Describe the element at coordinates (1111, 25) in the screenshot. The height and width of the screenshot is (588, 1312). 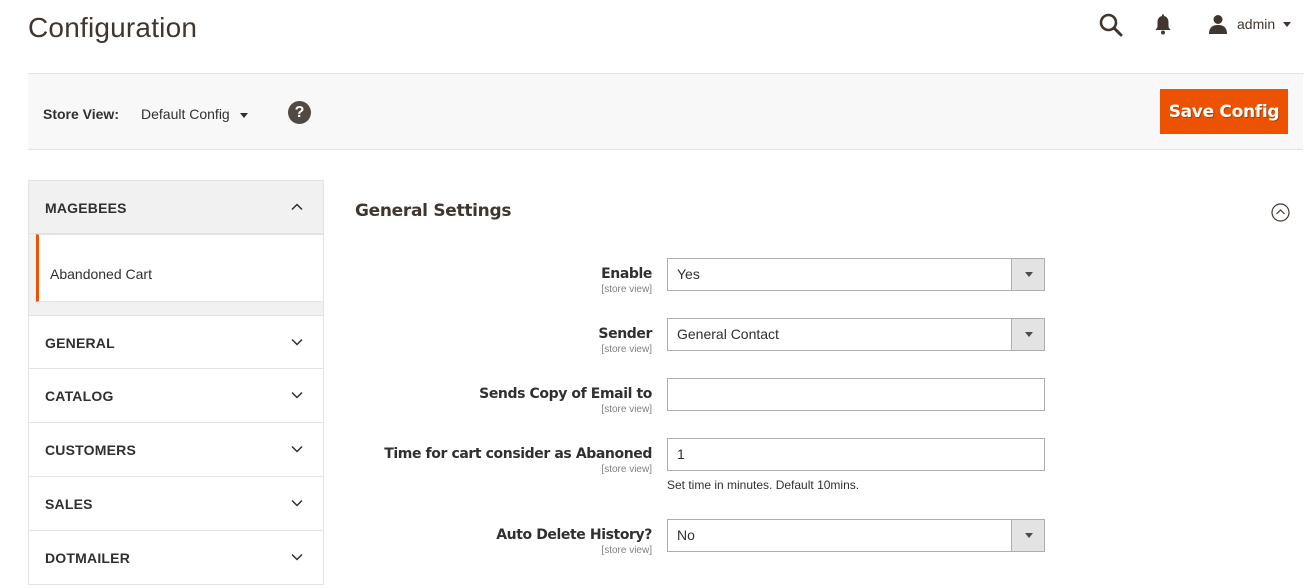
I see `search-icon` at that location.